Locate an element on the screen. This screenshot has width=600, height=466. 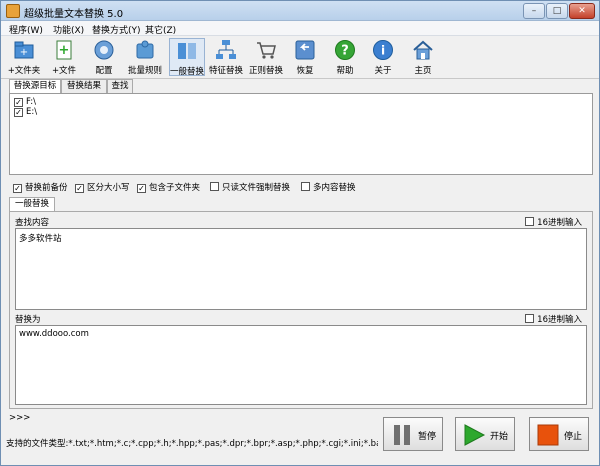
home-button: 主页 is located at coordinates (423, 57).